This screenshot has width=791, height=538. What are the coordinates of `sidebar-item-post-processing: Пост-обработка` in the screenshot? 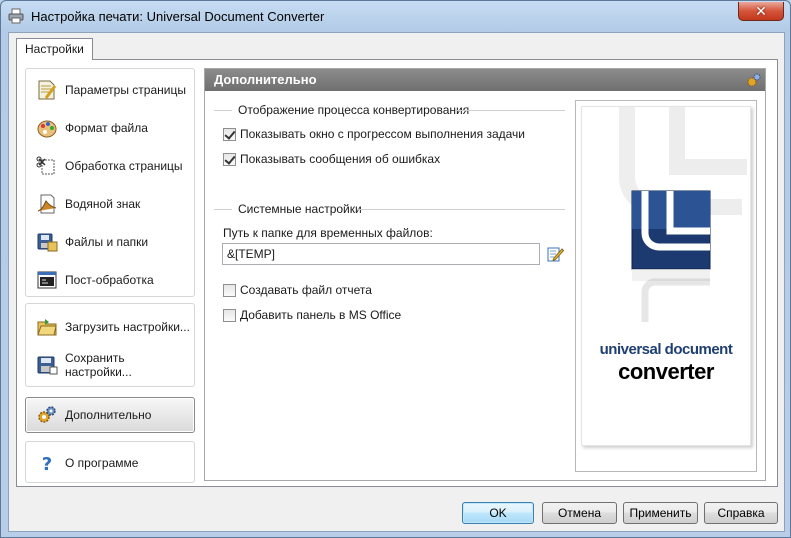 It's located at (110, 280).